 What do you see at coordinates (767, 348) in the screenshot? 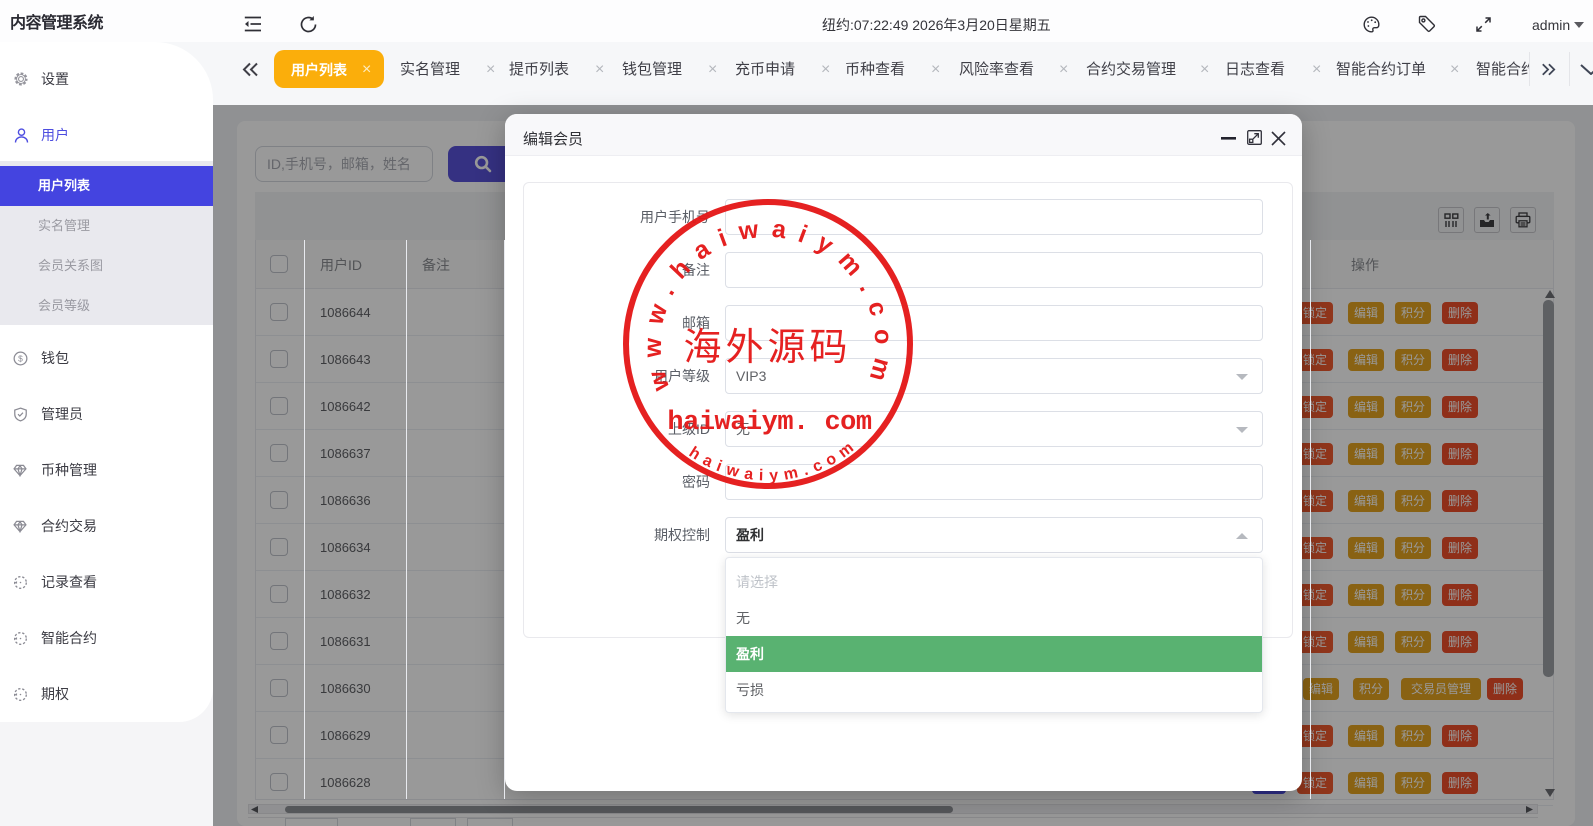
I see `svg-text: 海外源码` at bounding box center [767, 348].